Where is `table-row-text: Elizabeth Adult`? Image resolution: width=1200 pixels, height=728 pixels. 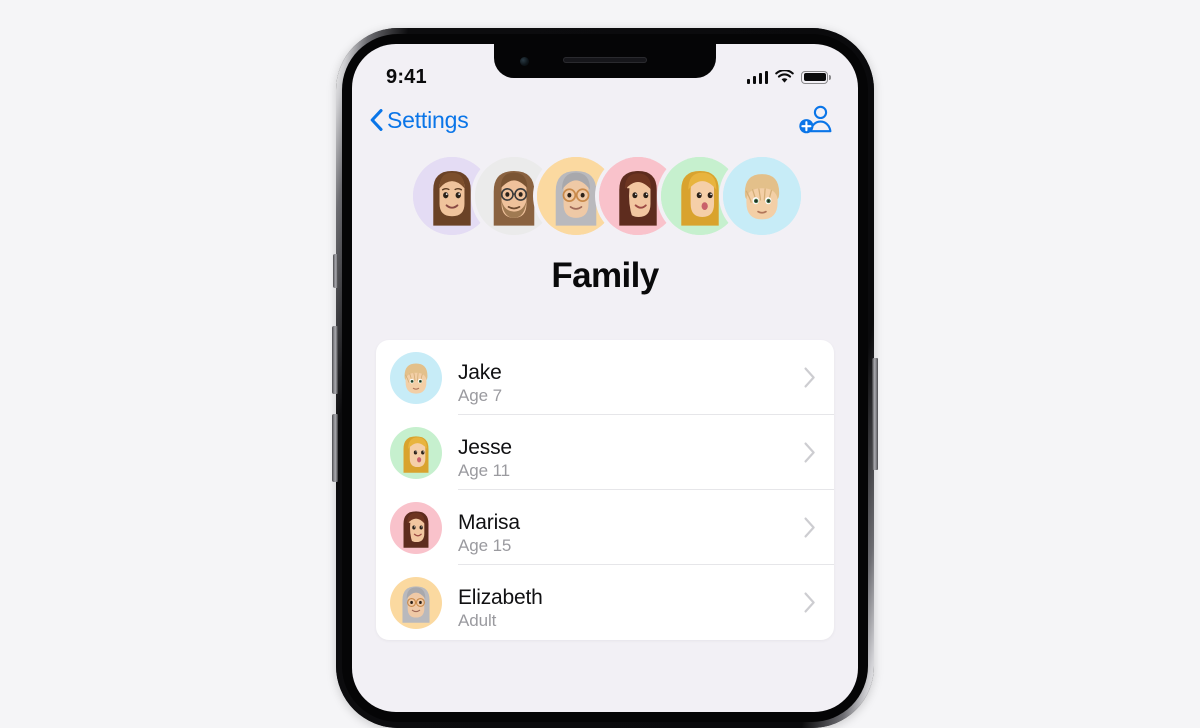 table-row-text: Elizabeth Adult is located at coordinates (631, 602).